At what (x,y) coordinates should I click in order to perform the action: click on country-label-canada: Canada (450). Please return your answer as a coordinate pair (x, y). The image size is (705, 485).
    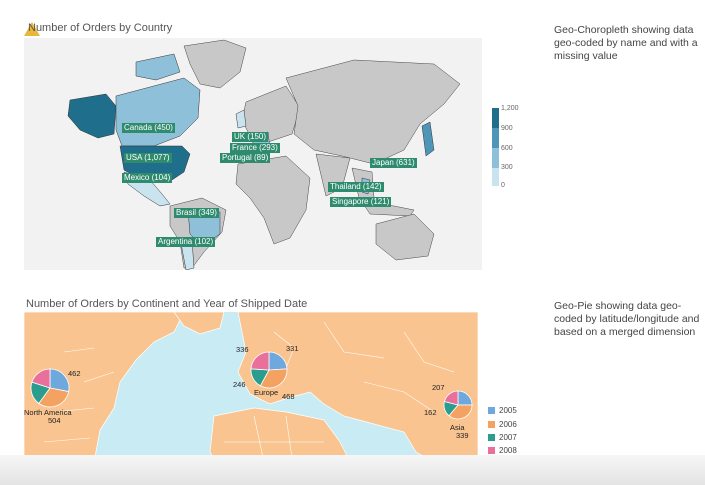
    Looking at the image, I should click on (148, 128).